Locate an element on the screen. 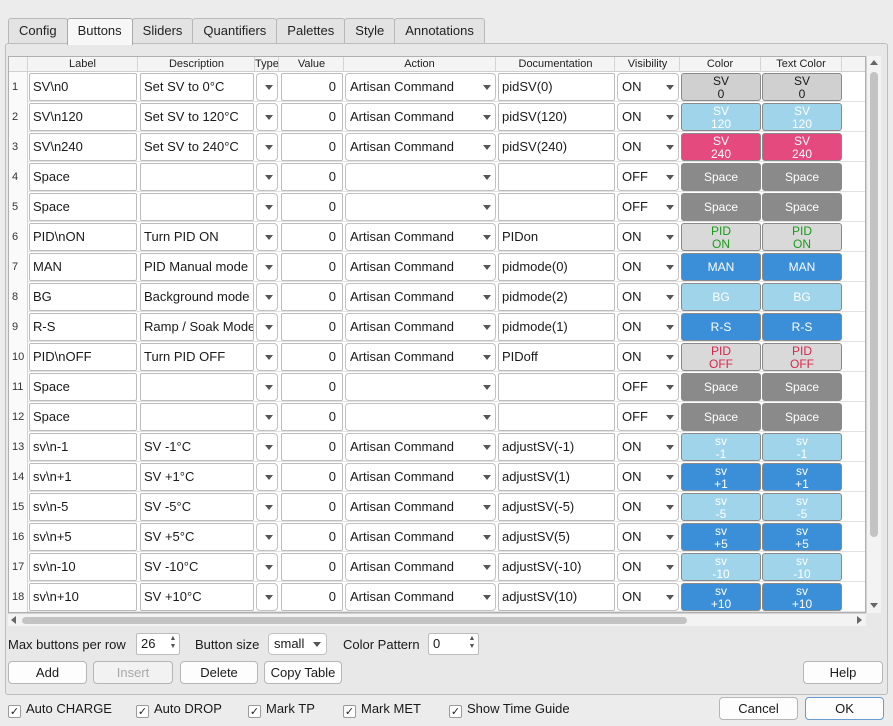 The height and width of the screenshot is (726, 893). horizontal-scrollbar is located at coordinates (437, 619).